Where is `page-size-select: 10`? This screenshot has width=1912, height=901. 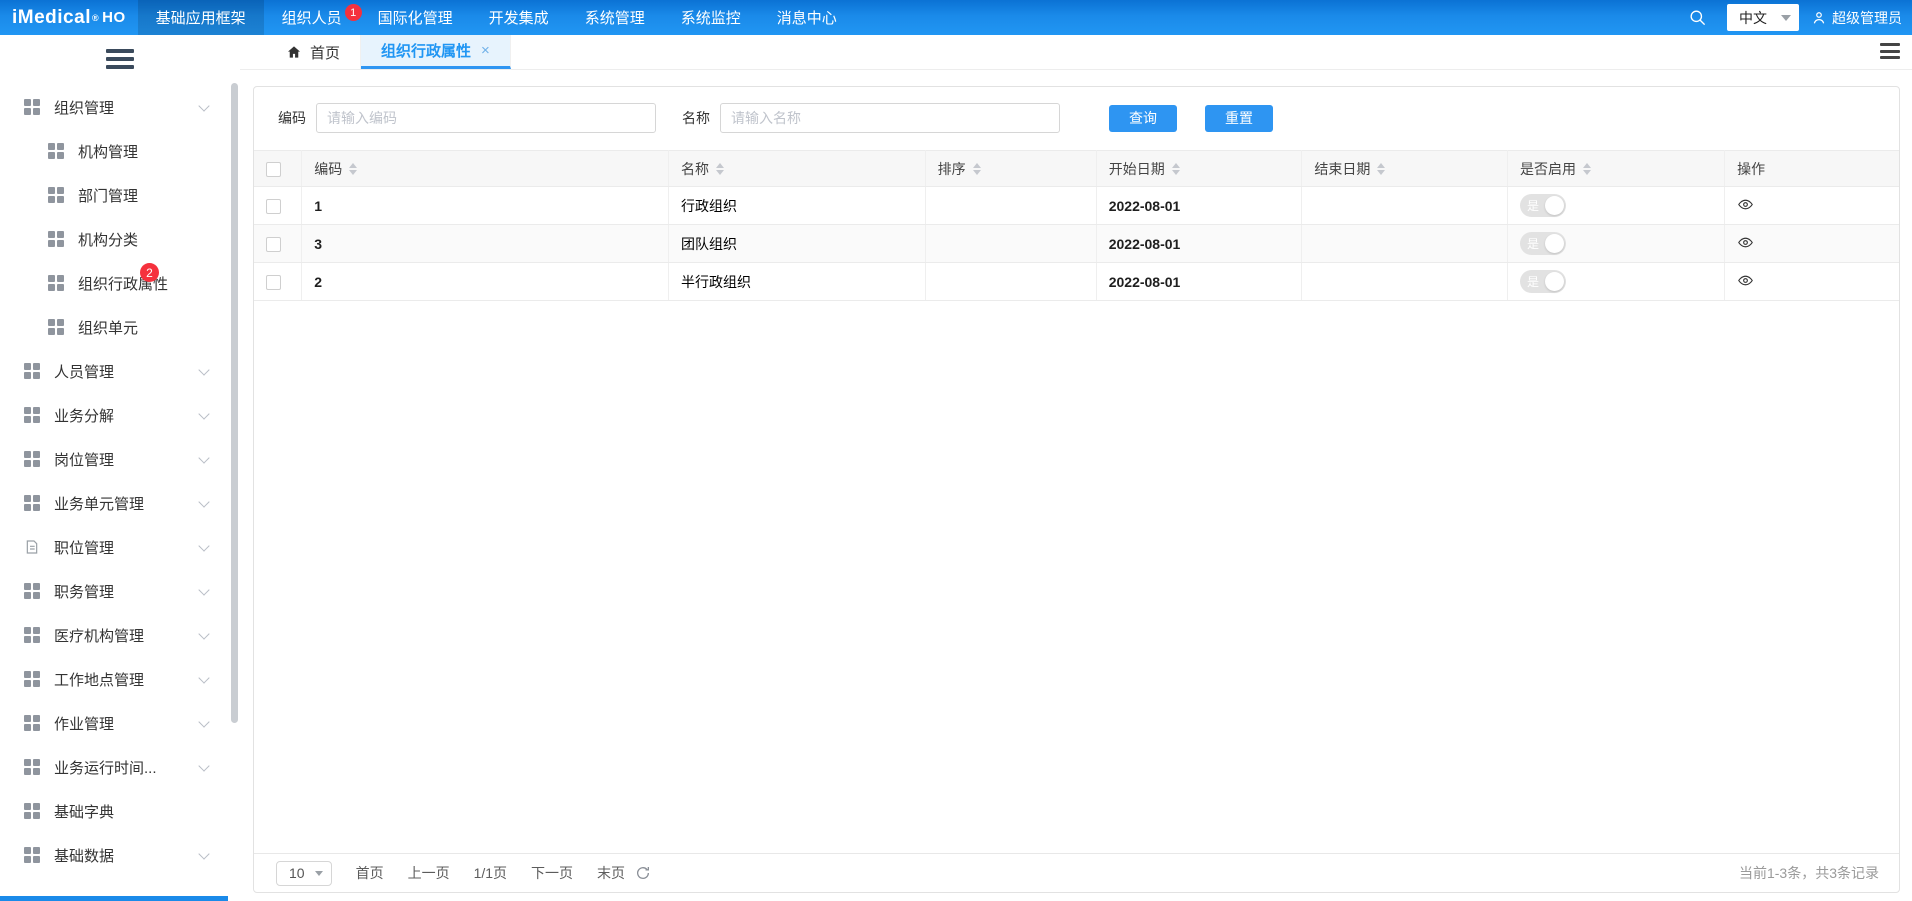
page-size-select: 10 is located at coordinates (304, 873).